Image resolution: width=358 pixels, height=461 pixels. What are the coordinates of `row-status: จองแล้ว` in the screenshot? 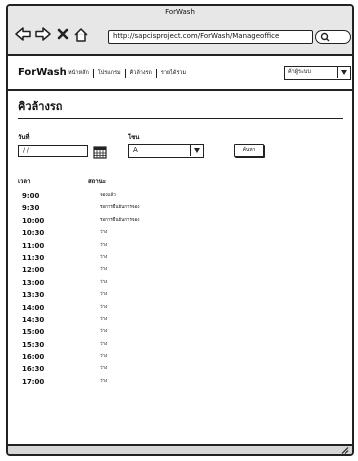 It's located at (108, 195).